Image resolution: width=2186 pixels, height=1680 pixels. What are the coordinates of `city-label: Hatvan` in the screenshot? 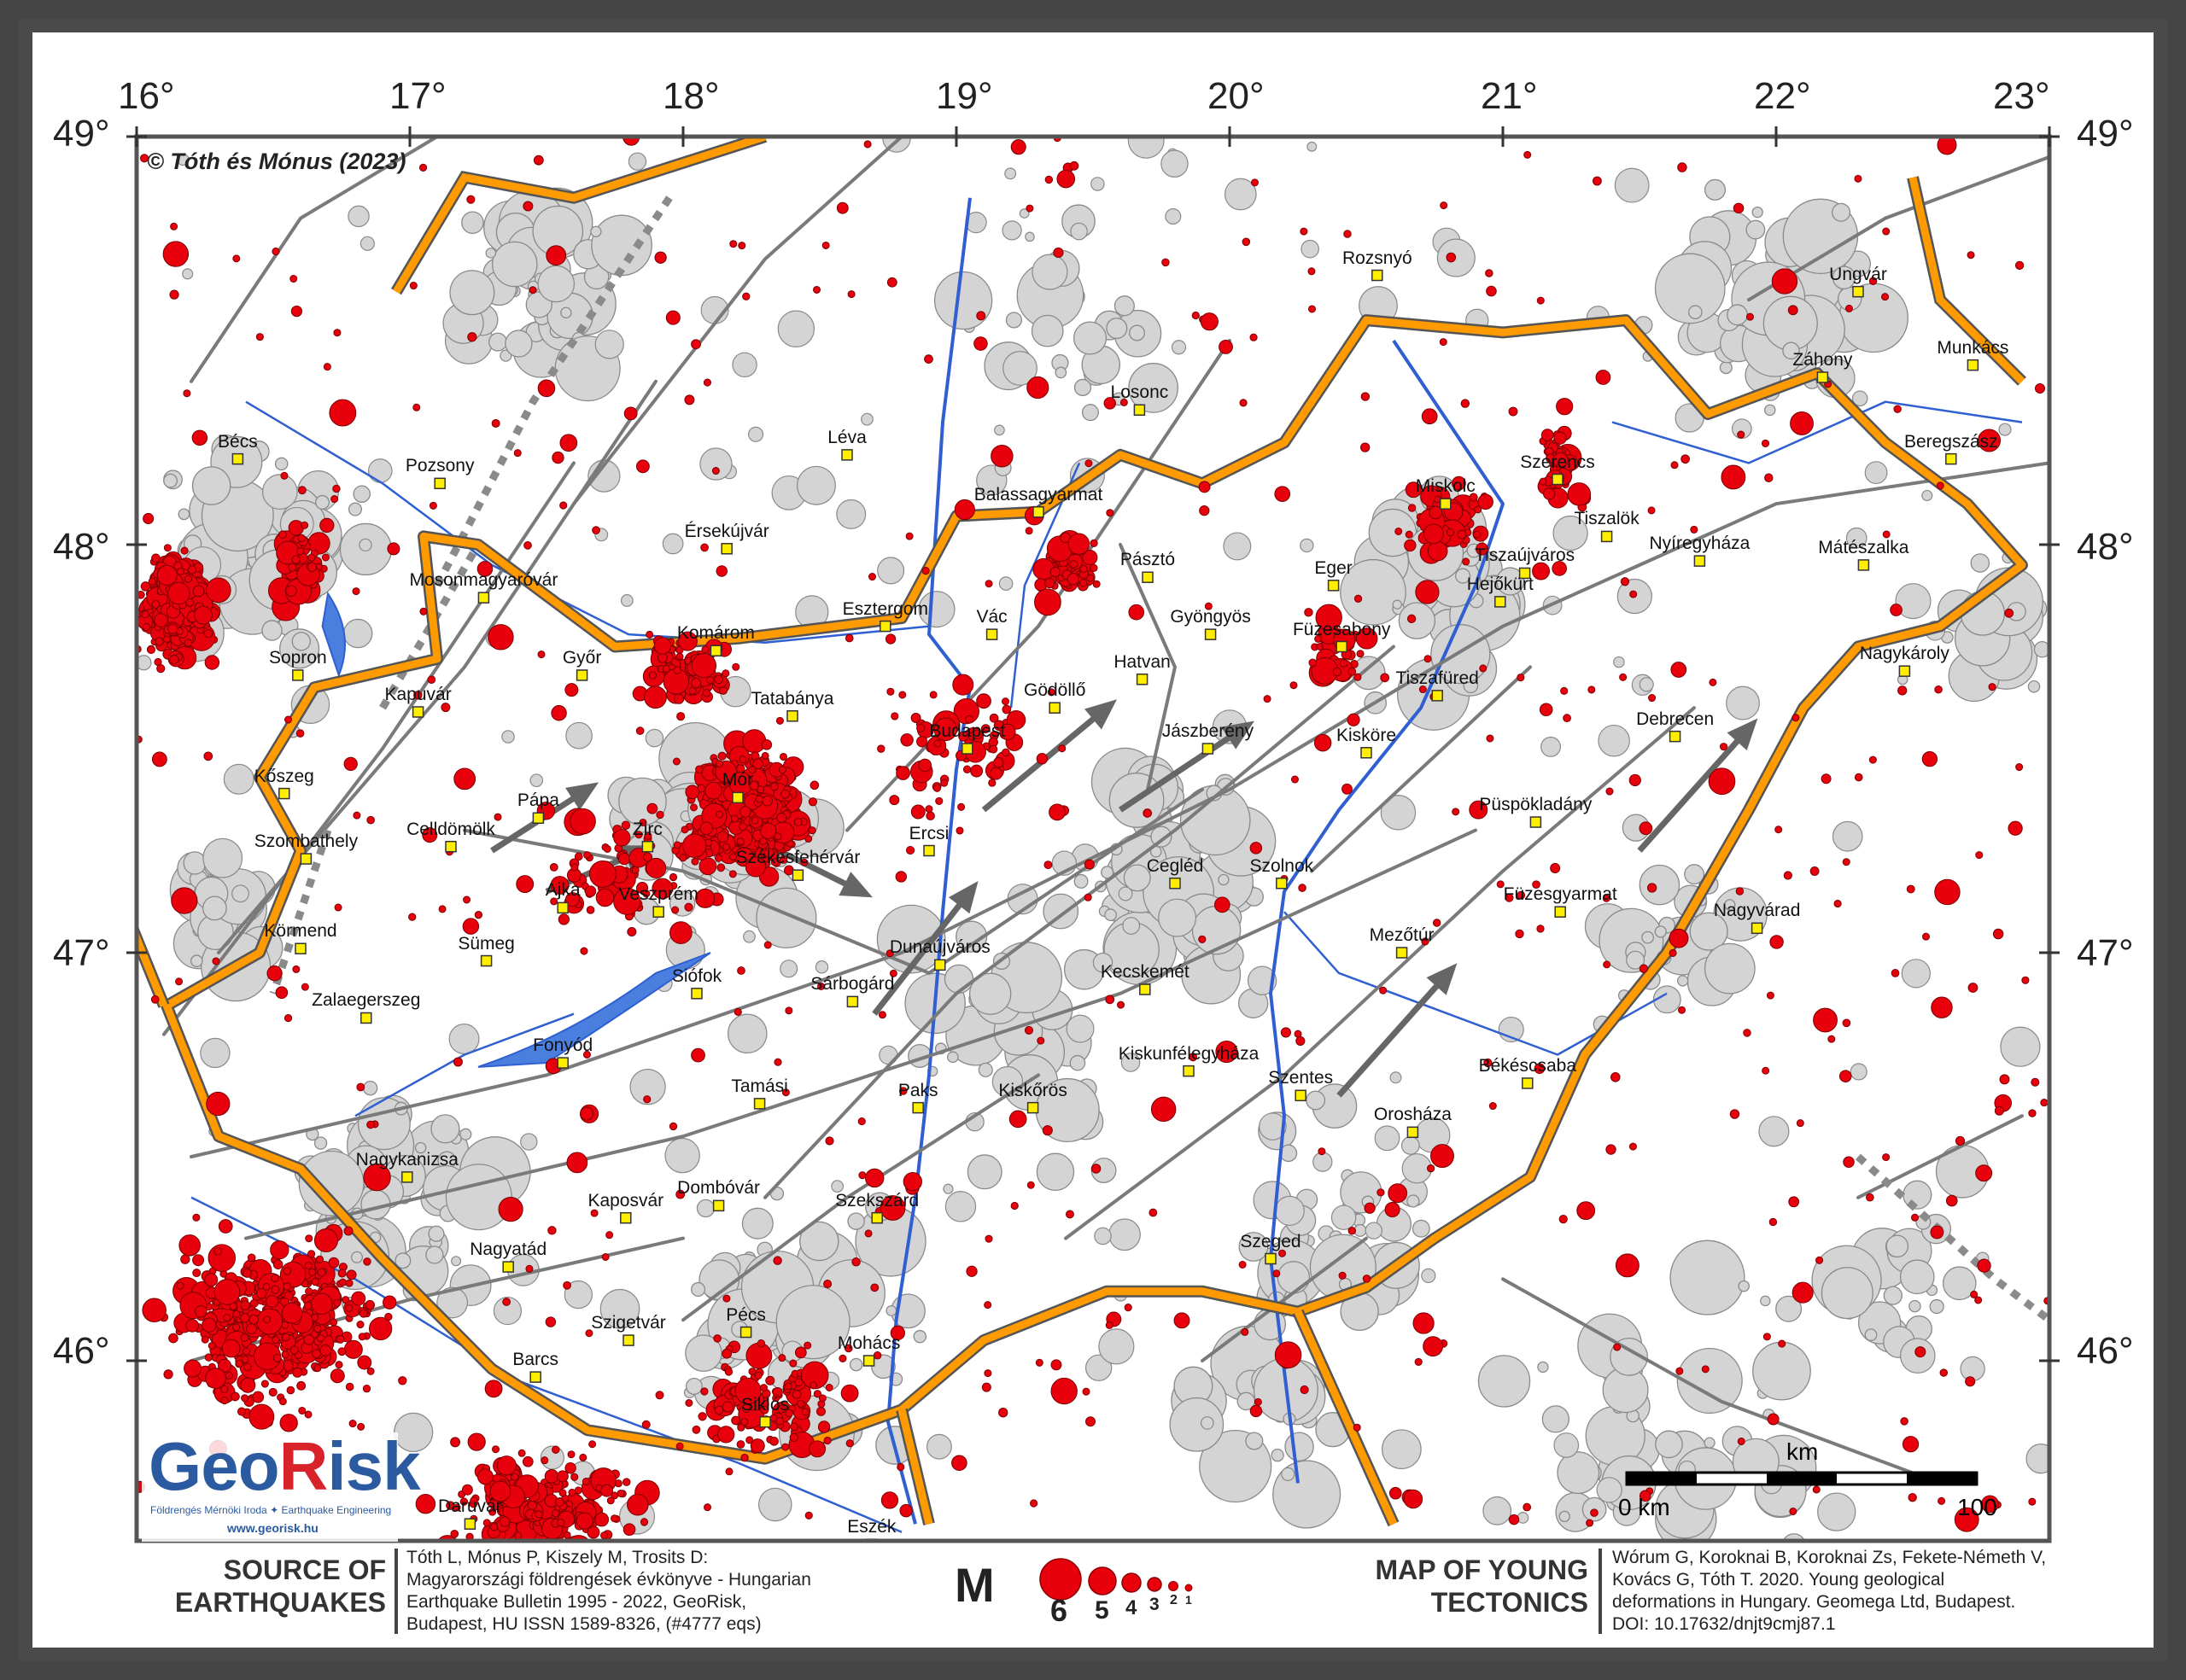 It's located at (1142, 662).